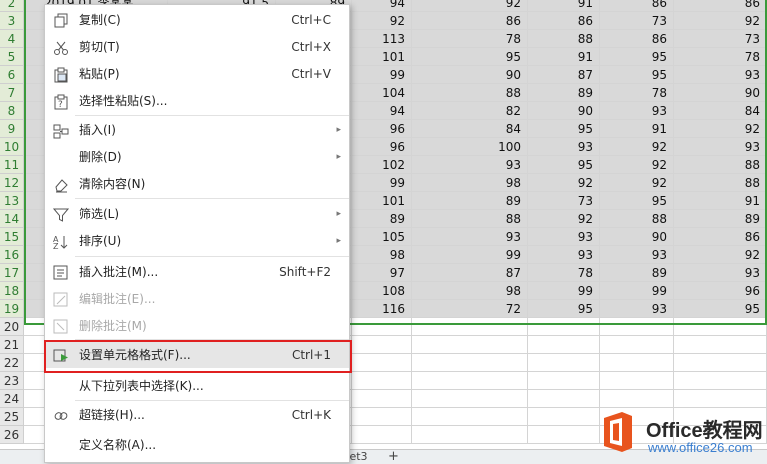  Describe the element at coordinates (12, 39) in the screenshot. I see `row-header: 4` at that location.